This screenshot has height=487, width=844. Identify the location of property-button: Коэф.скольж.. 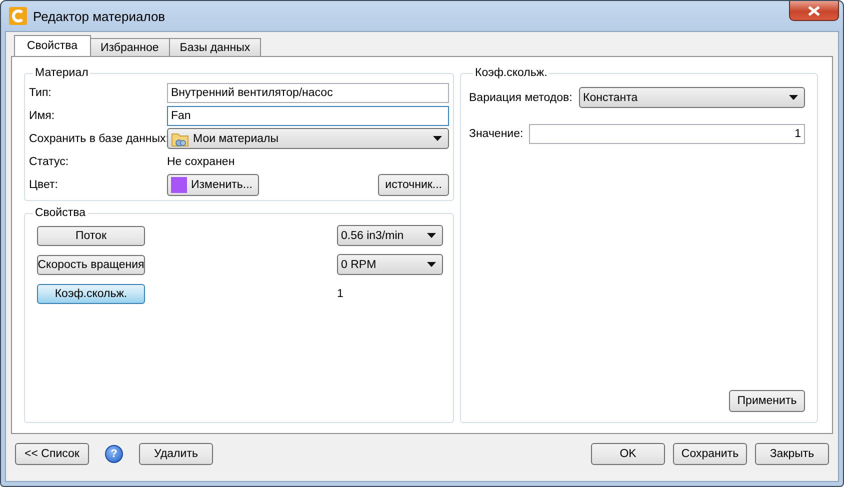
(91, 294).